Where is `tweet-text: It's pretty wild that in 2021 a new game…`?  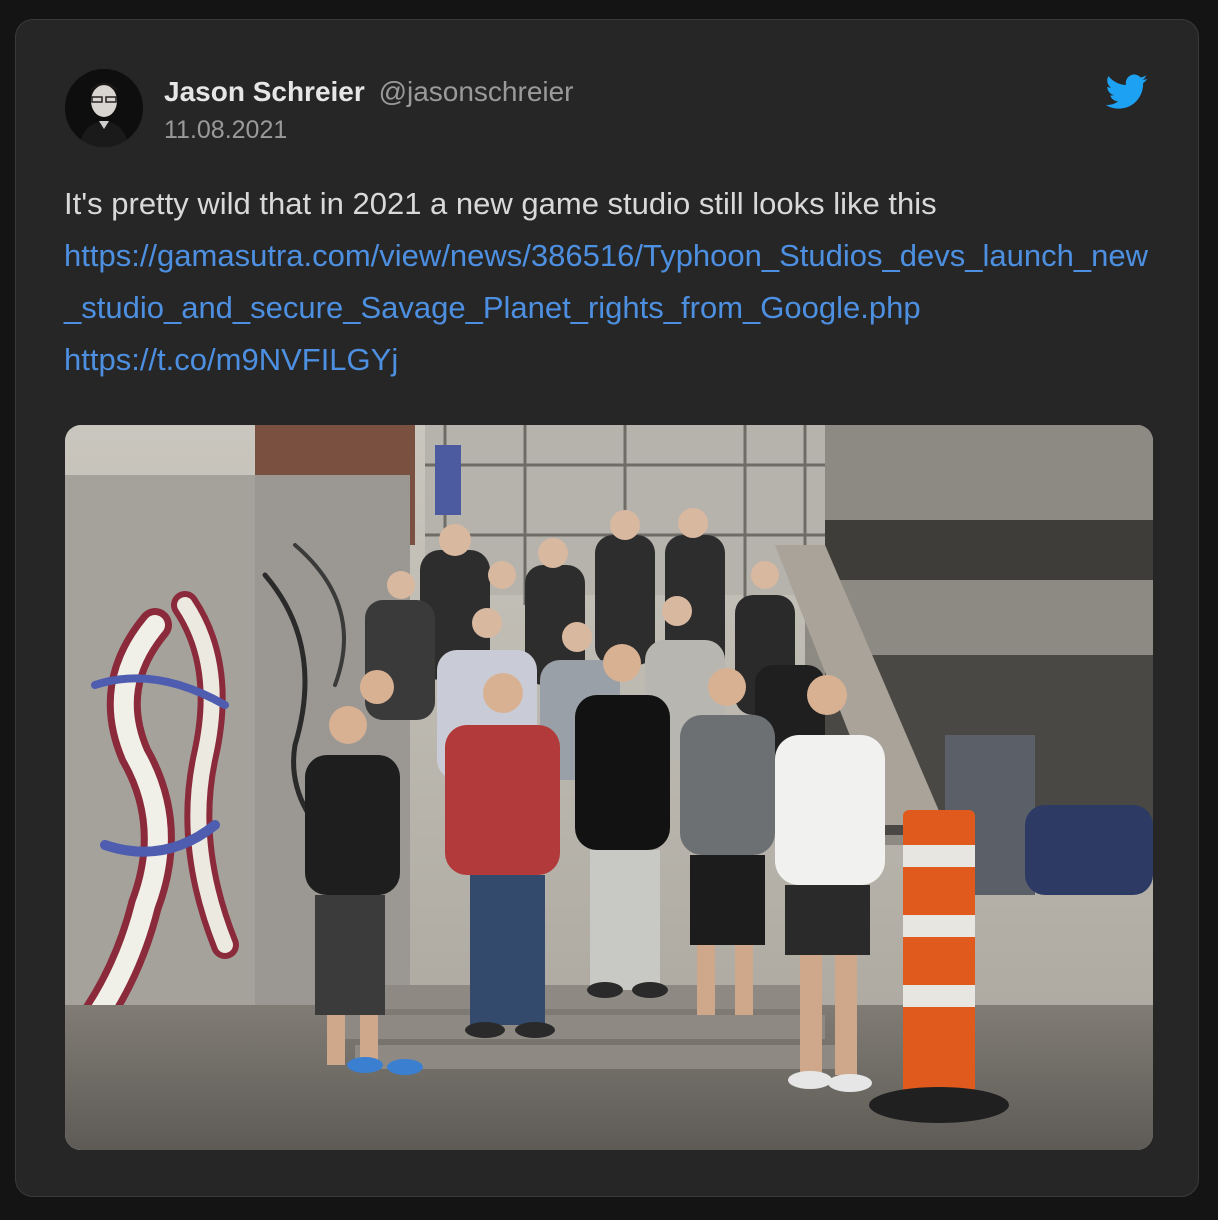
tweet-text: It's pretty wild that in 2021 a new game… is located at coordinates (500, 203).